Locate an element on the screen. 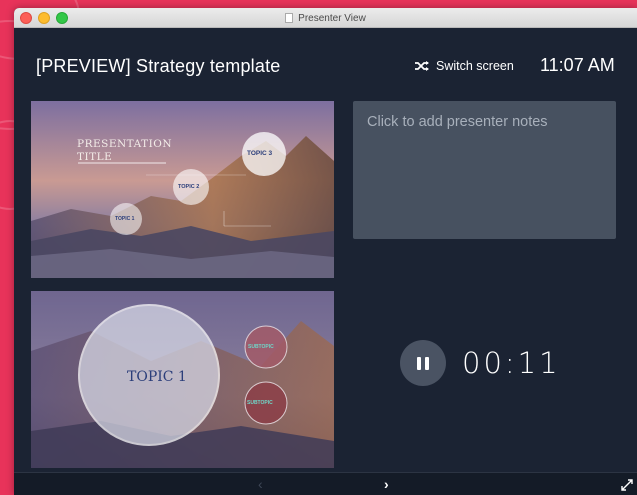 This screenshot has width=637, height=495. pause-icon is located at coordinates (423, 363).